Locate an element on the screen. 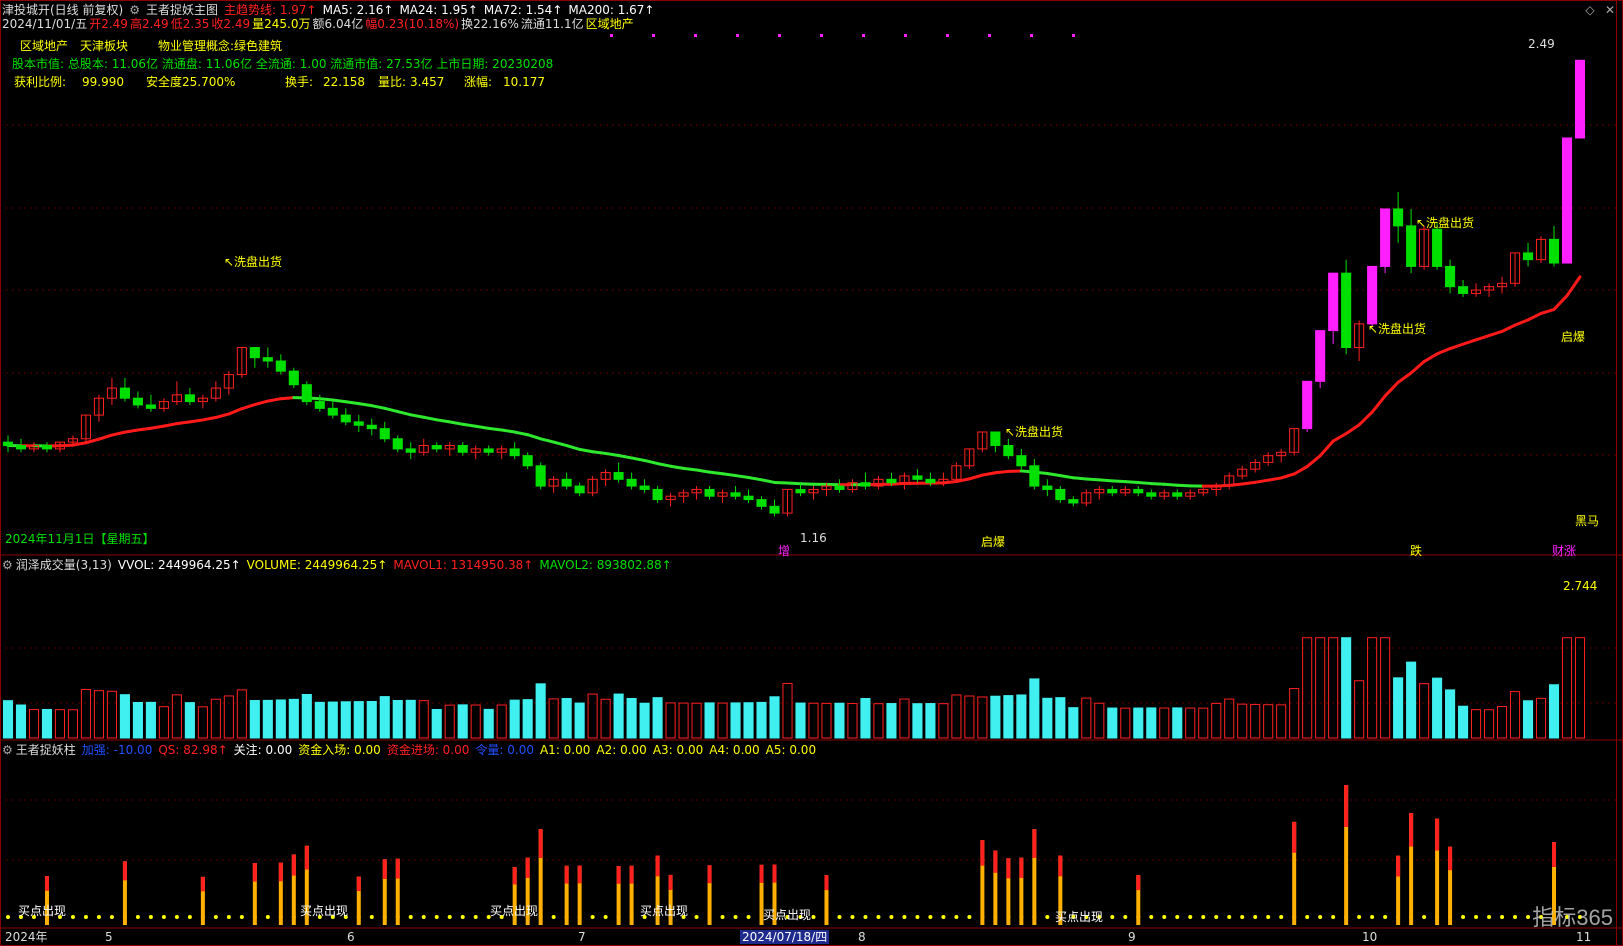 This screenshot has width=1623, height=946. label-die: 跌 is located at coordinates (1416, 551).